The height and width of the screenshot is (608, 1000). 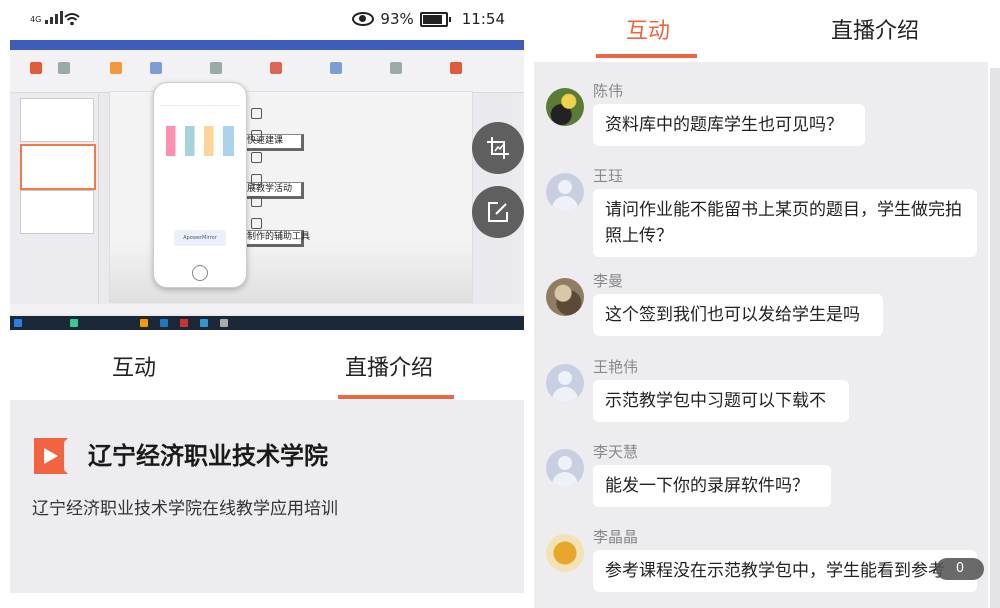 What do you see at coordinates (648, 29) in the screenshot?
I see `tab-interaction-active: 互动` at bounding box center [648, 29].